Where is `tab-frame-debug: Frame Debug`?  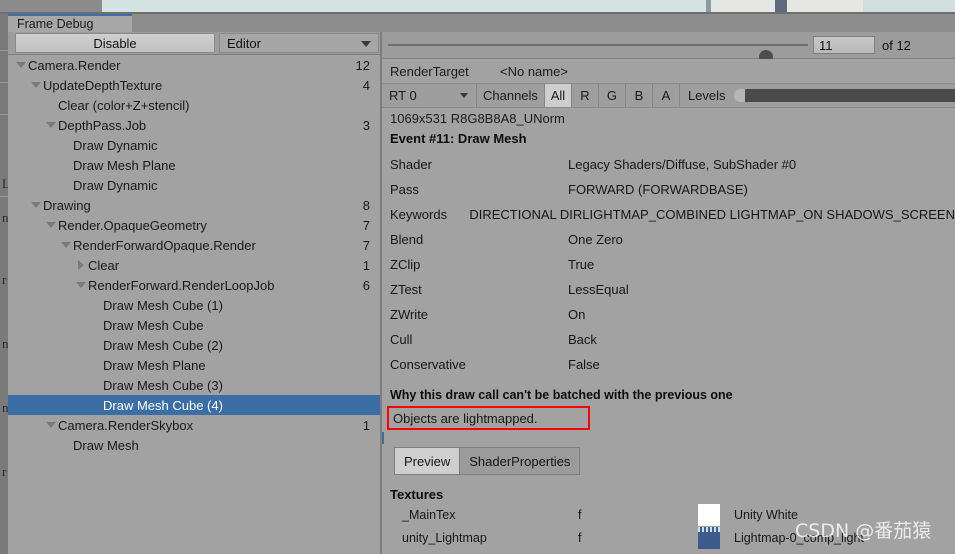
tab-frame-debug: Frame Debug is located at coordinates (70, 23).